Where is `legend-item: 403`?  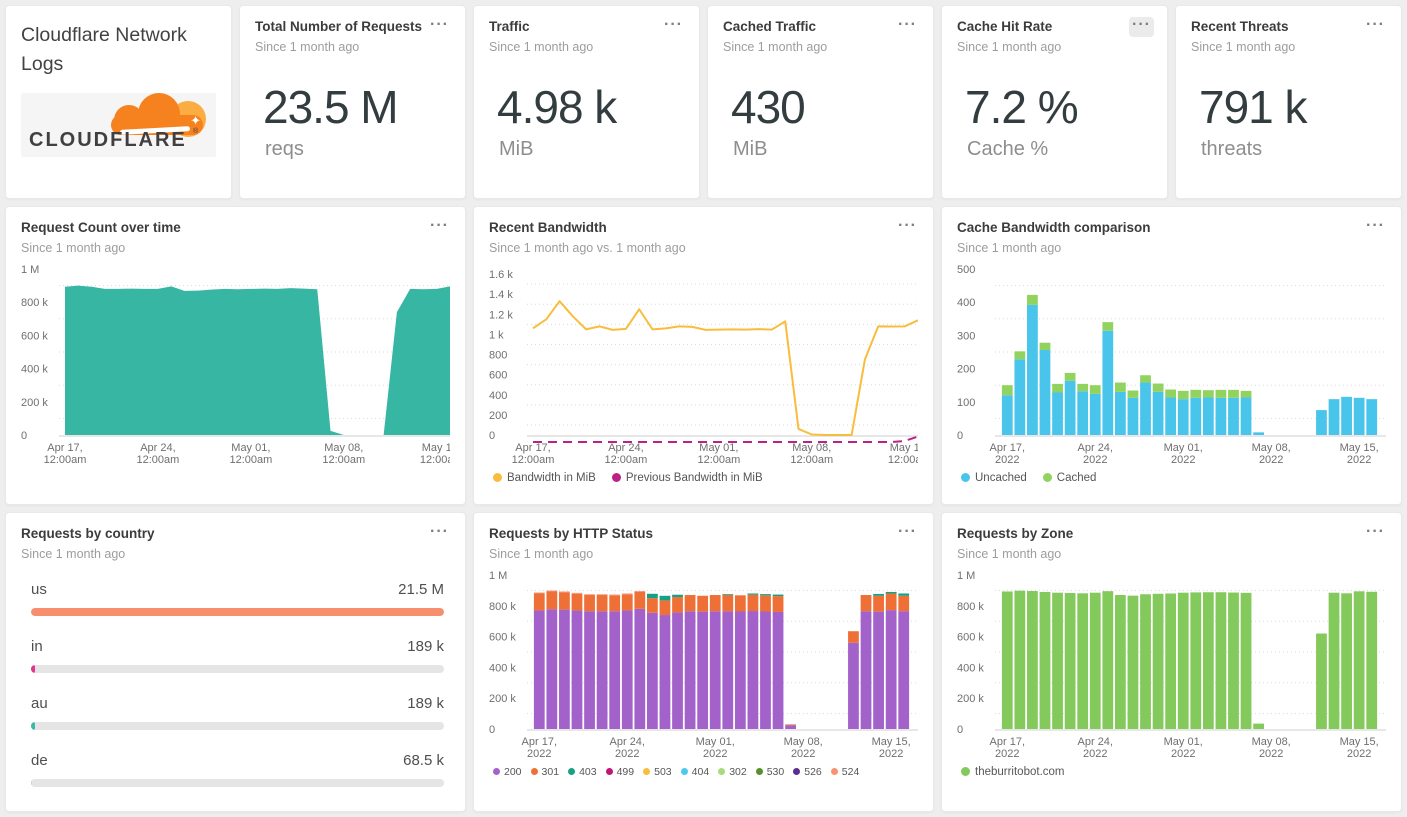 legend-item: 403 is located at coordinates (582, 772).